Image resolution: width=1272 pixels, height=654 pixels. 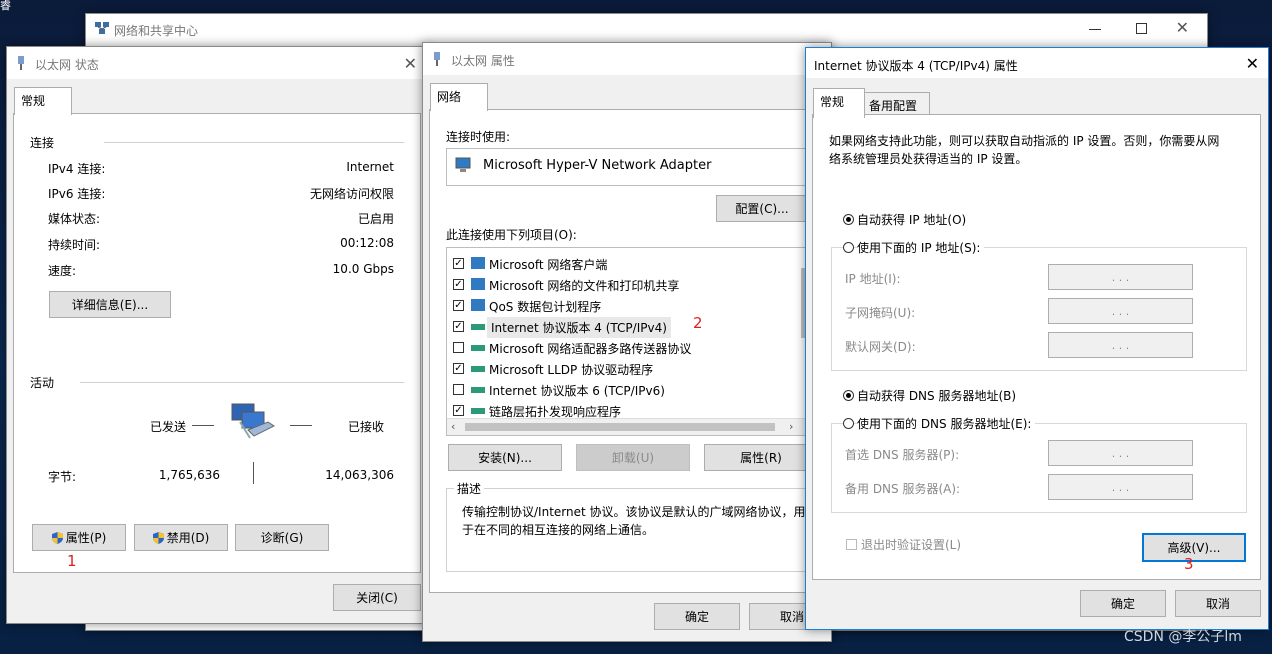 What do you see at coordinates (848, 219) in the screenshot?
I see `auto-ip-radio` at bounding box center [848, 219].